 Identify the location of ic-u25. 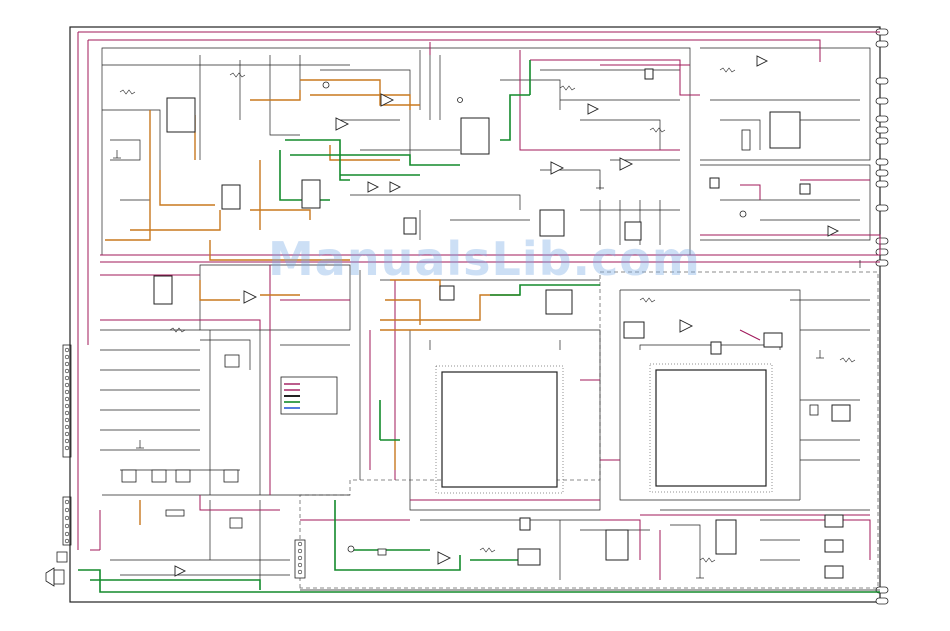
(805, 189).